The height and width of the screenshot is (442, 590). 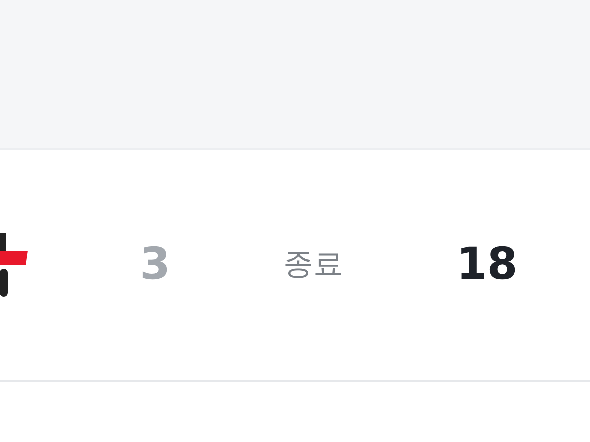 I want to click on team-logo, so click(x=14, y=265).